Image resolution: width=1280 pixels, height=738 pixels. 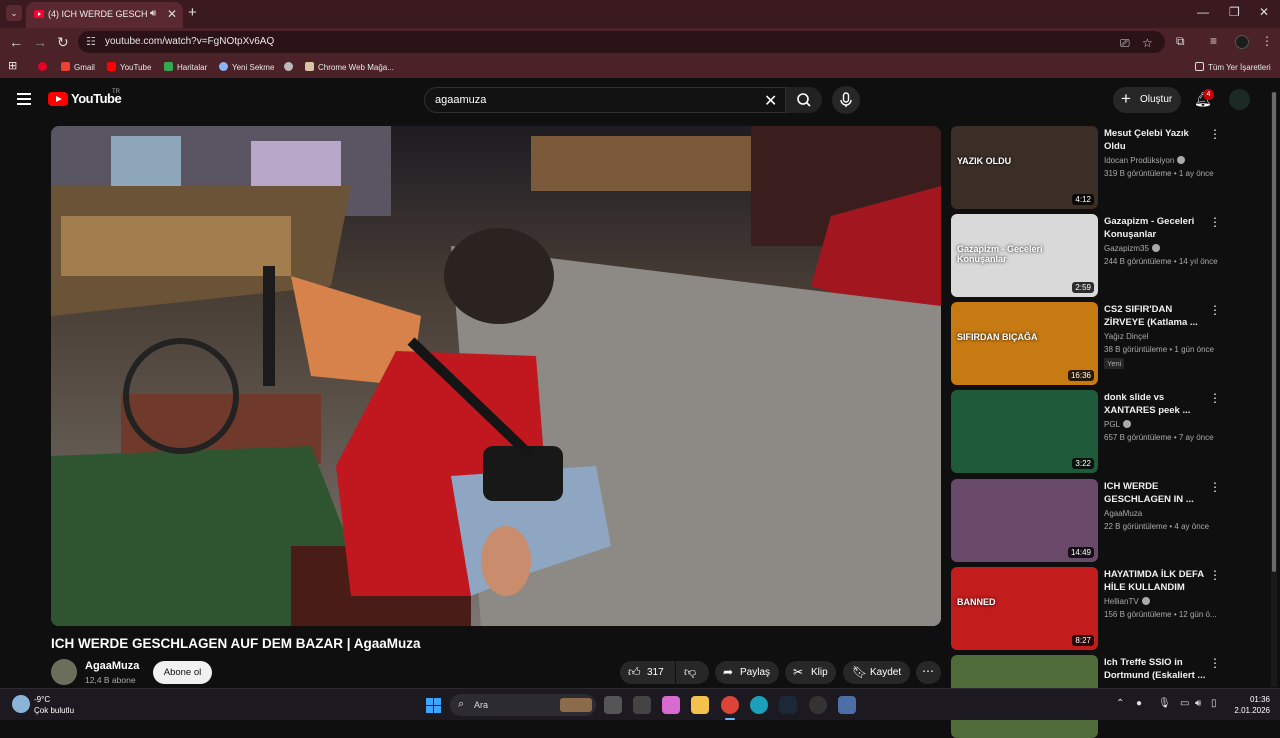 I want to click on site-info-icon: ☷, so click(x=91, y=41).